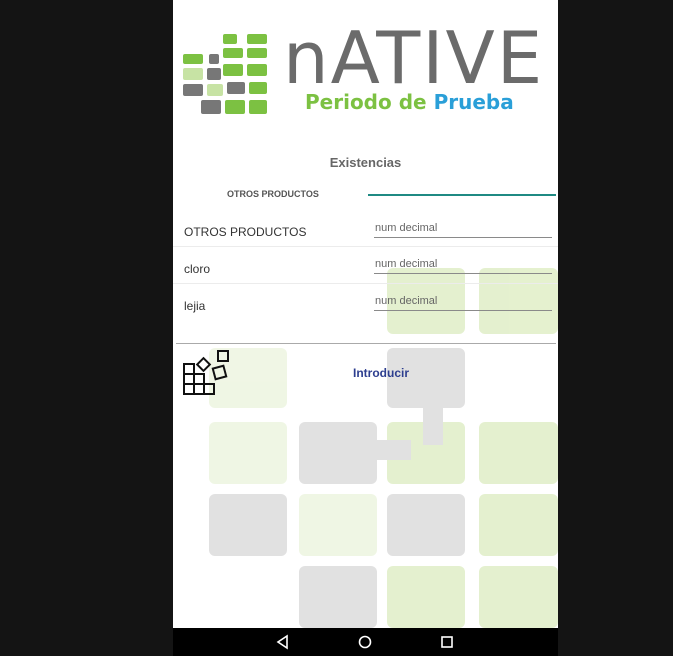  What do you see at coordinates (365, 192) in the screenshot?
I see `tab-bar: OTROS PRODUCTOS` at bounding box center [365, 192].